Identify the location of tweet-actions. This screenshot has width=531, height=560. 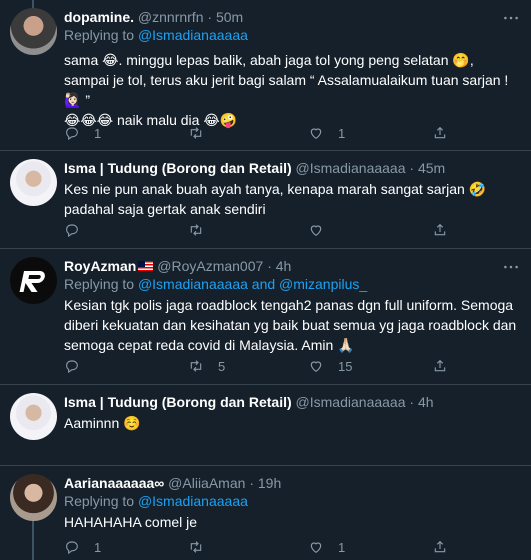
(294, 230).